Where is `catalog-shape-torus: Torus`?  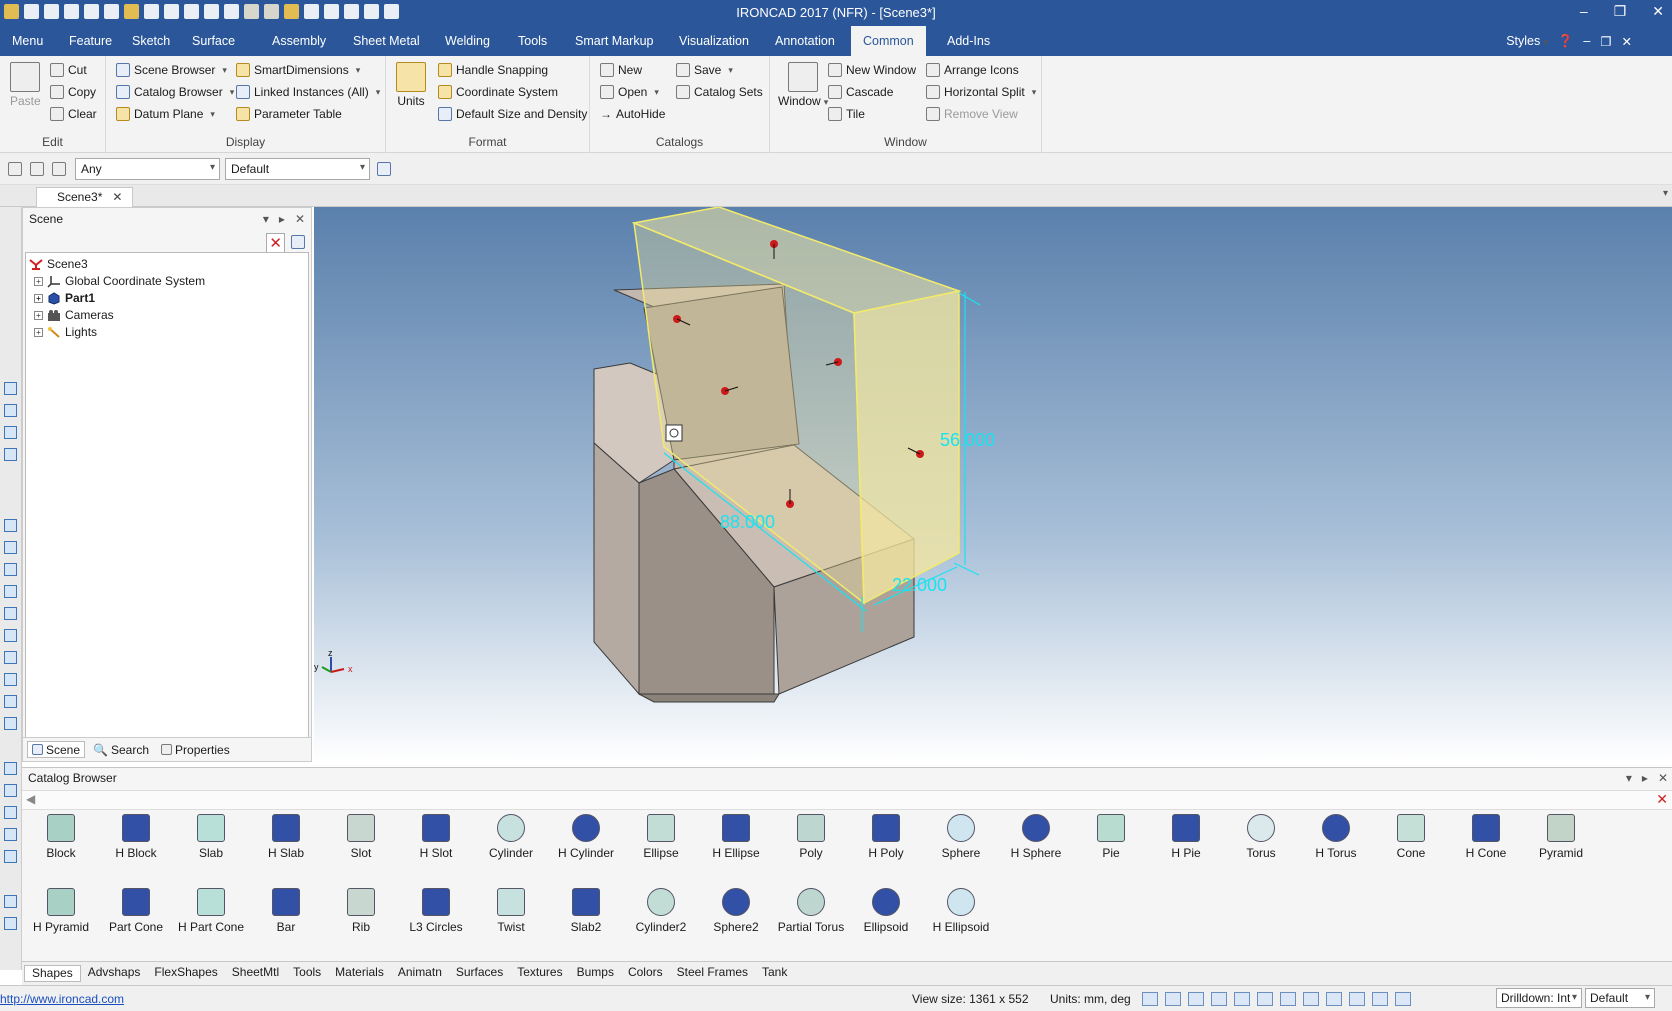
catalog-shape-torus: Torus is located at coordinates (1261, 837).